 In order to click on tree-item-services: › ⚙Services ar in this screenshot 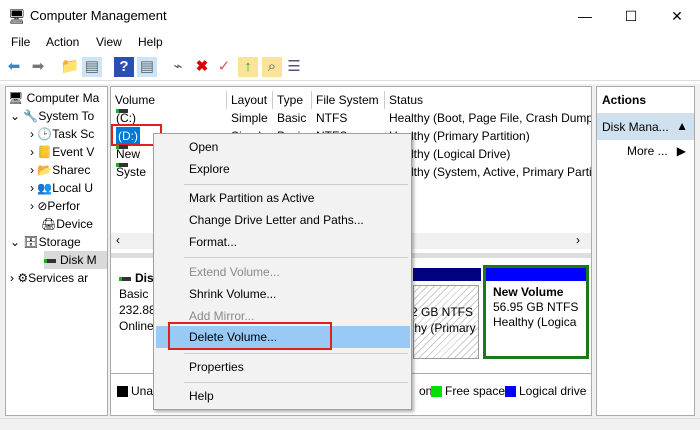, I will do `click(49, 278)`.